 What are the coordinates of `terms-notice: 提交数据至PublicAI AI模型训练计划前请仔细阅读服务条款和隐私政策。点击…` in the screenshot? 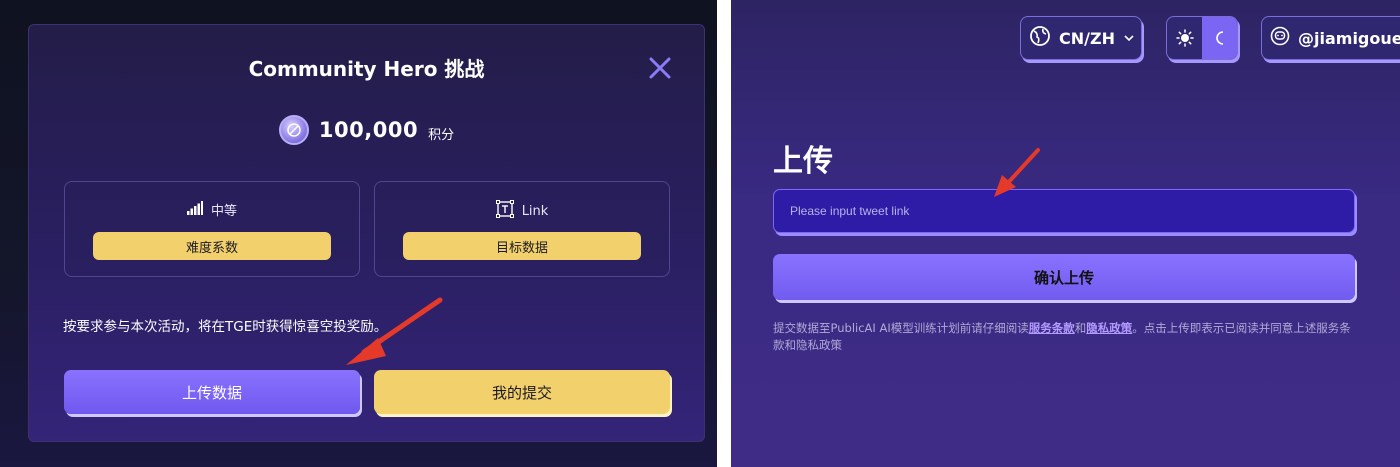 It's located at (1062, 336).